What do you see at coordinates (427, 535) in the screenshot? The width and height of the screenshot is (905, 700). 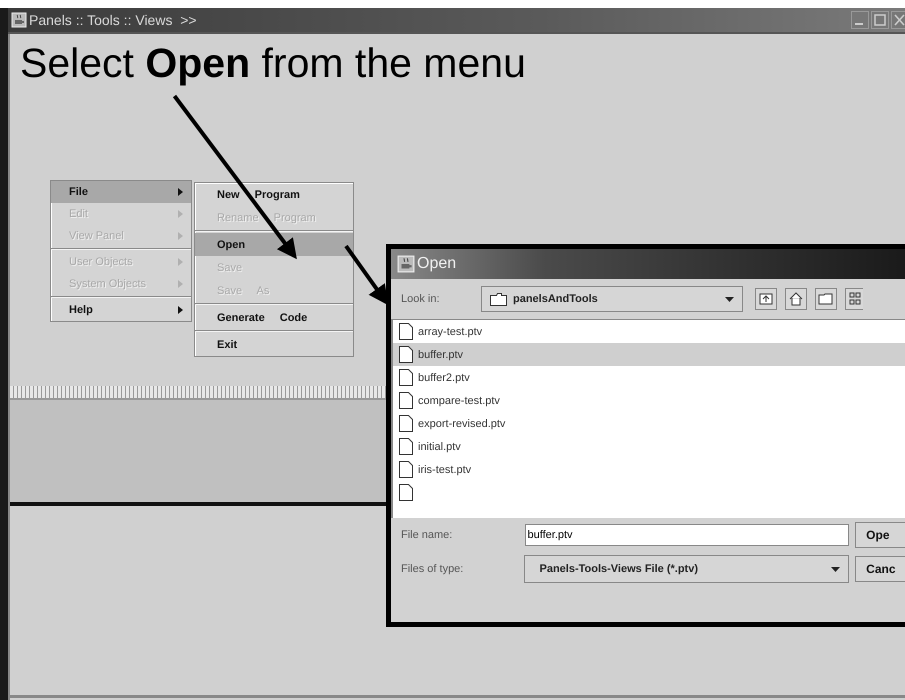 I see `file-name-label: File name:` at bounding box center [427, 535].